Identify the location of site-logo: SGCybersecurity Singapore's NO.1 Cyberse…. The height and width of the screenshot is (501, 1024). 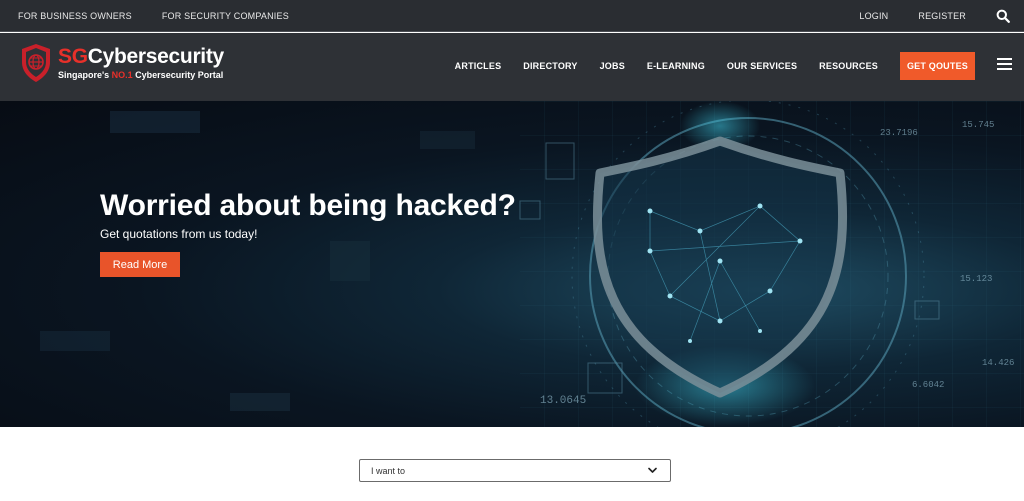
(122, 63).